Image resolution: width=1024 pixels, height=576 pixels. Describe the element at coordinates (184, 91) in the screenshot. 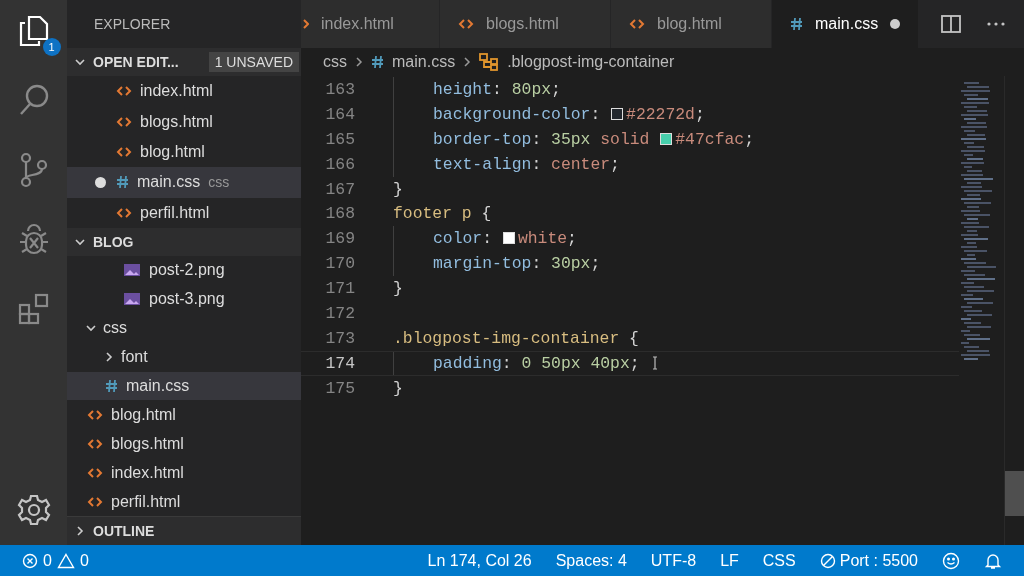

I see `open-editor-item: index.html` at that location.